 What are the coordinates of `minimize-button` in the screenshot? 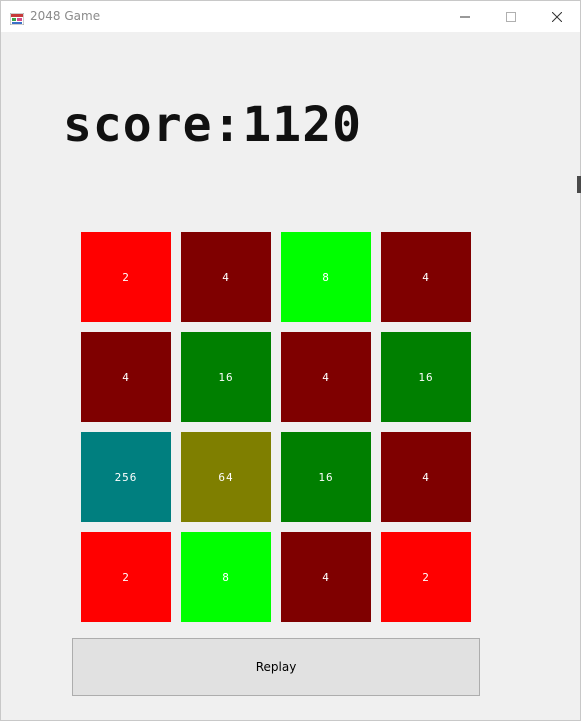 It's located at (465, 16).